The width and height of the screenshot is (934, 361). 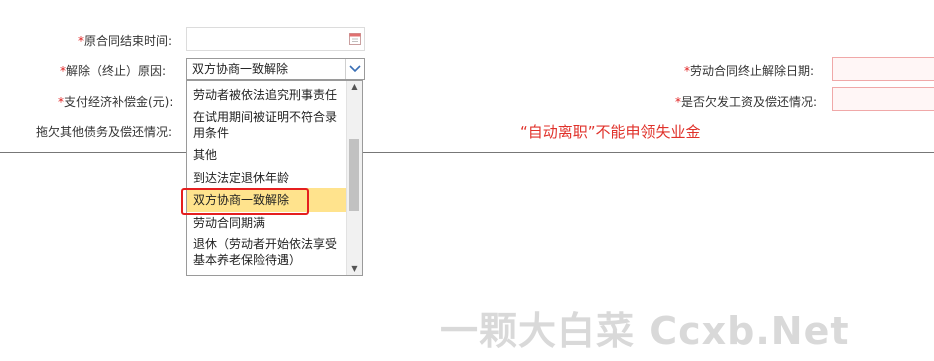 What do you see at coordinates (240, 69) in the screenshot?
I see `reason-selected-value: 双方协商一致解除` at bounding box center [240, 69].